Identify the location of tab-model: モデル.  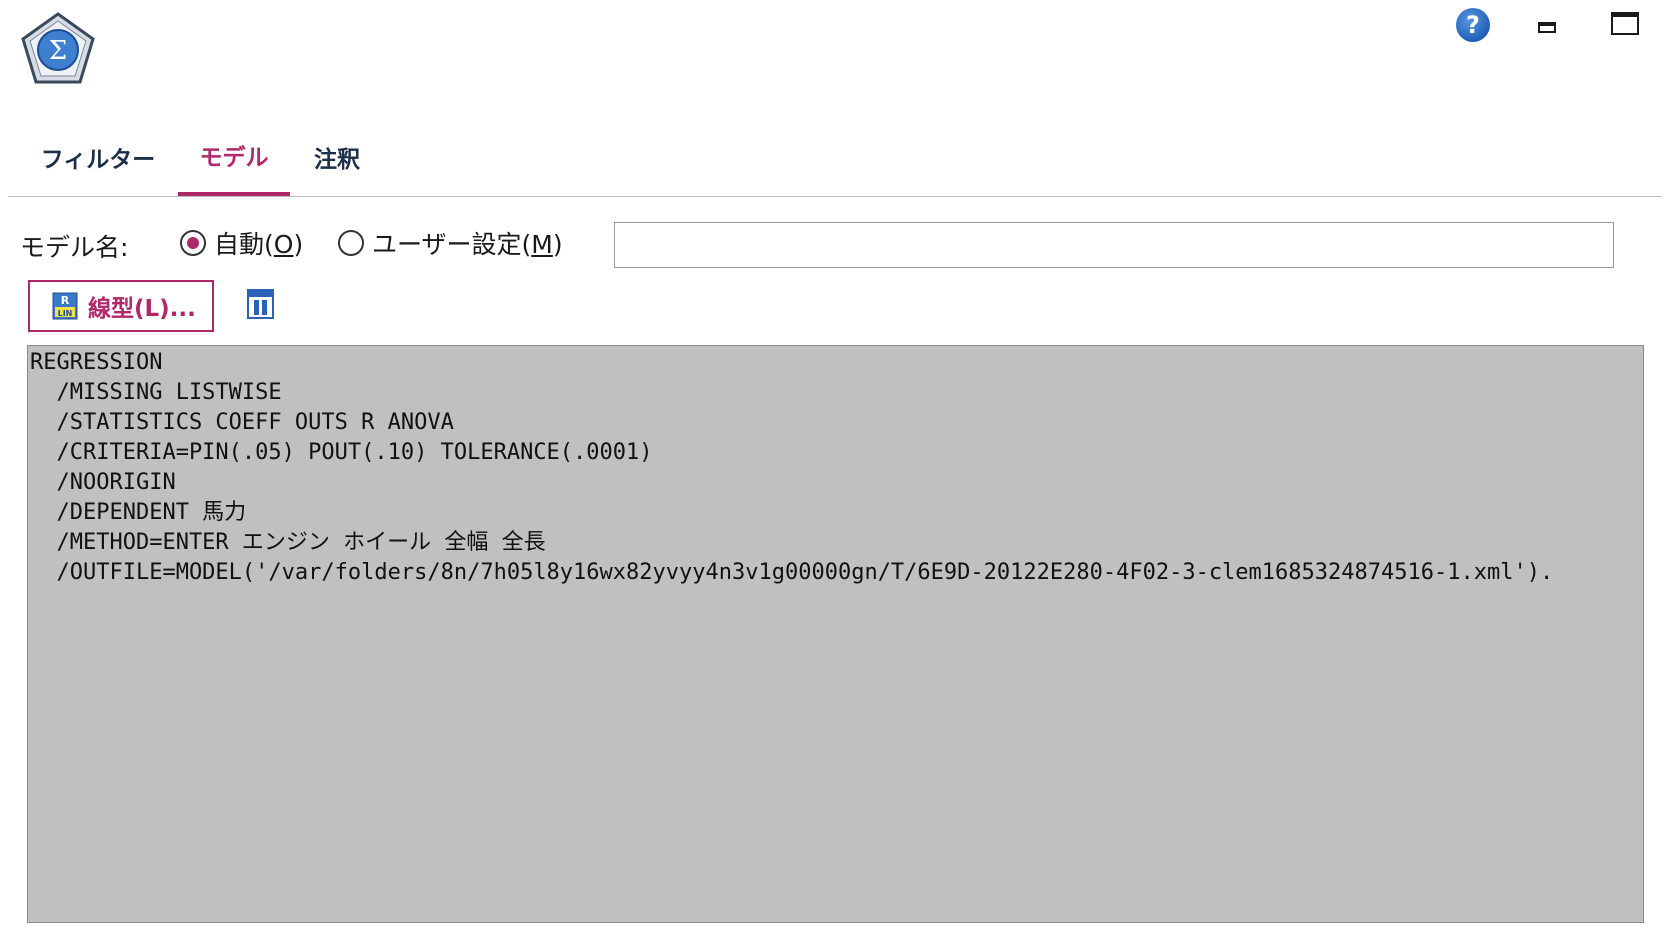
(234, 163).